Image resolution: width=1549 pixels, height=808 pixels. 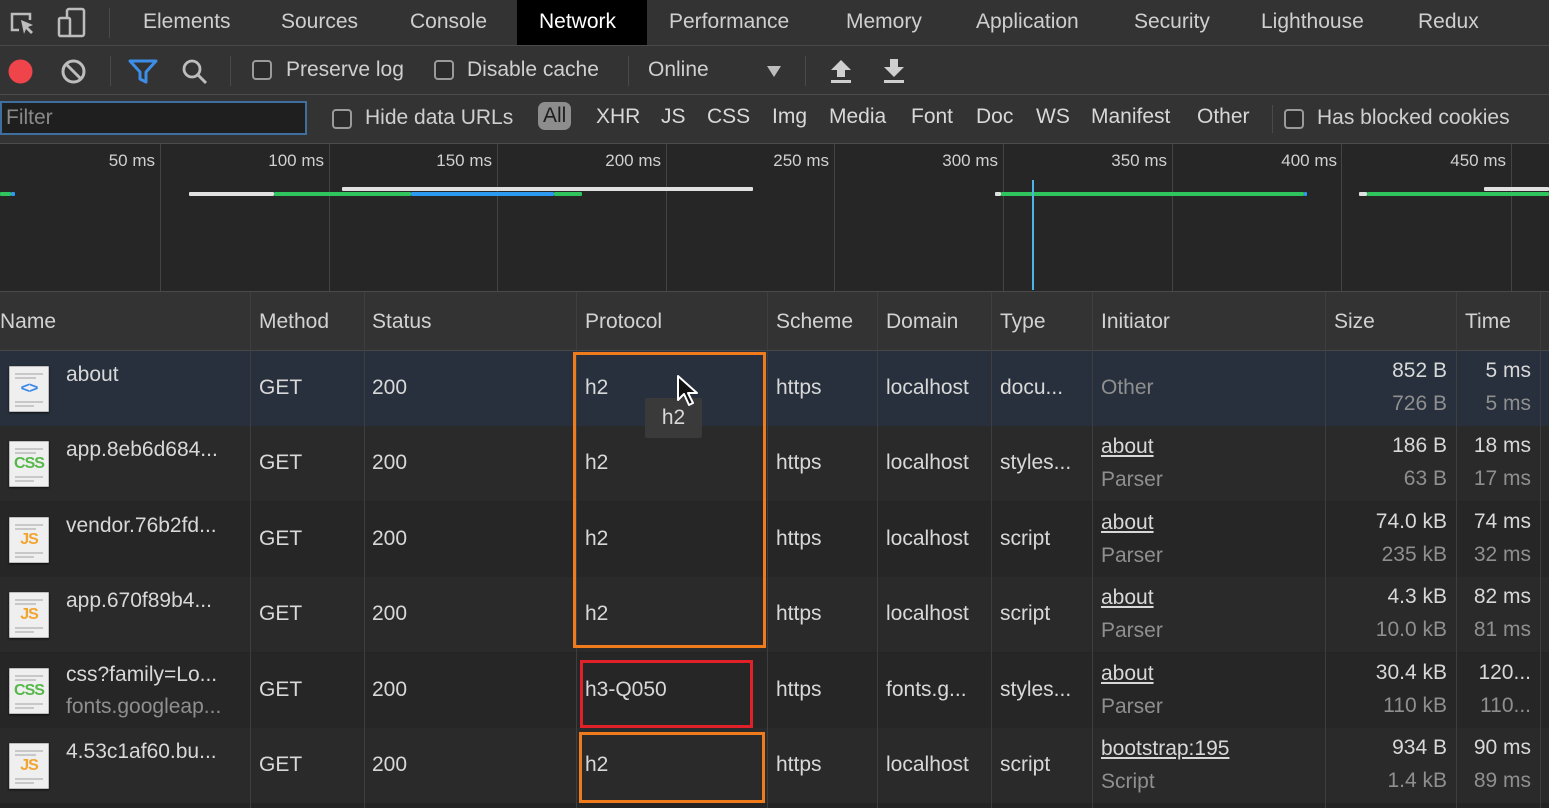 I want to click on tick-label: 400 ms, so click(x=1309, y=160).